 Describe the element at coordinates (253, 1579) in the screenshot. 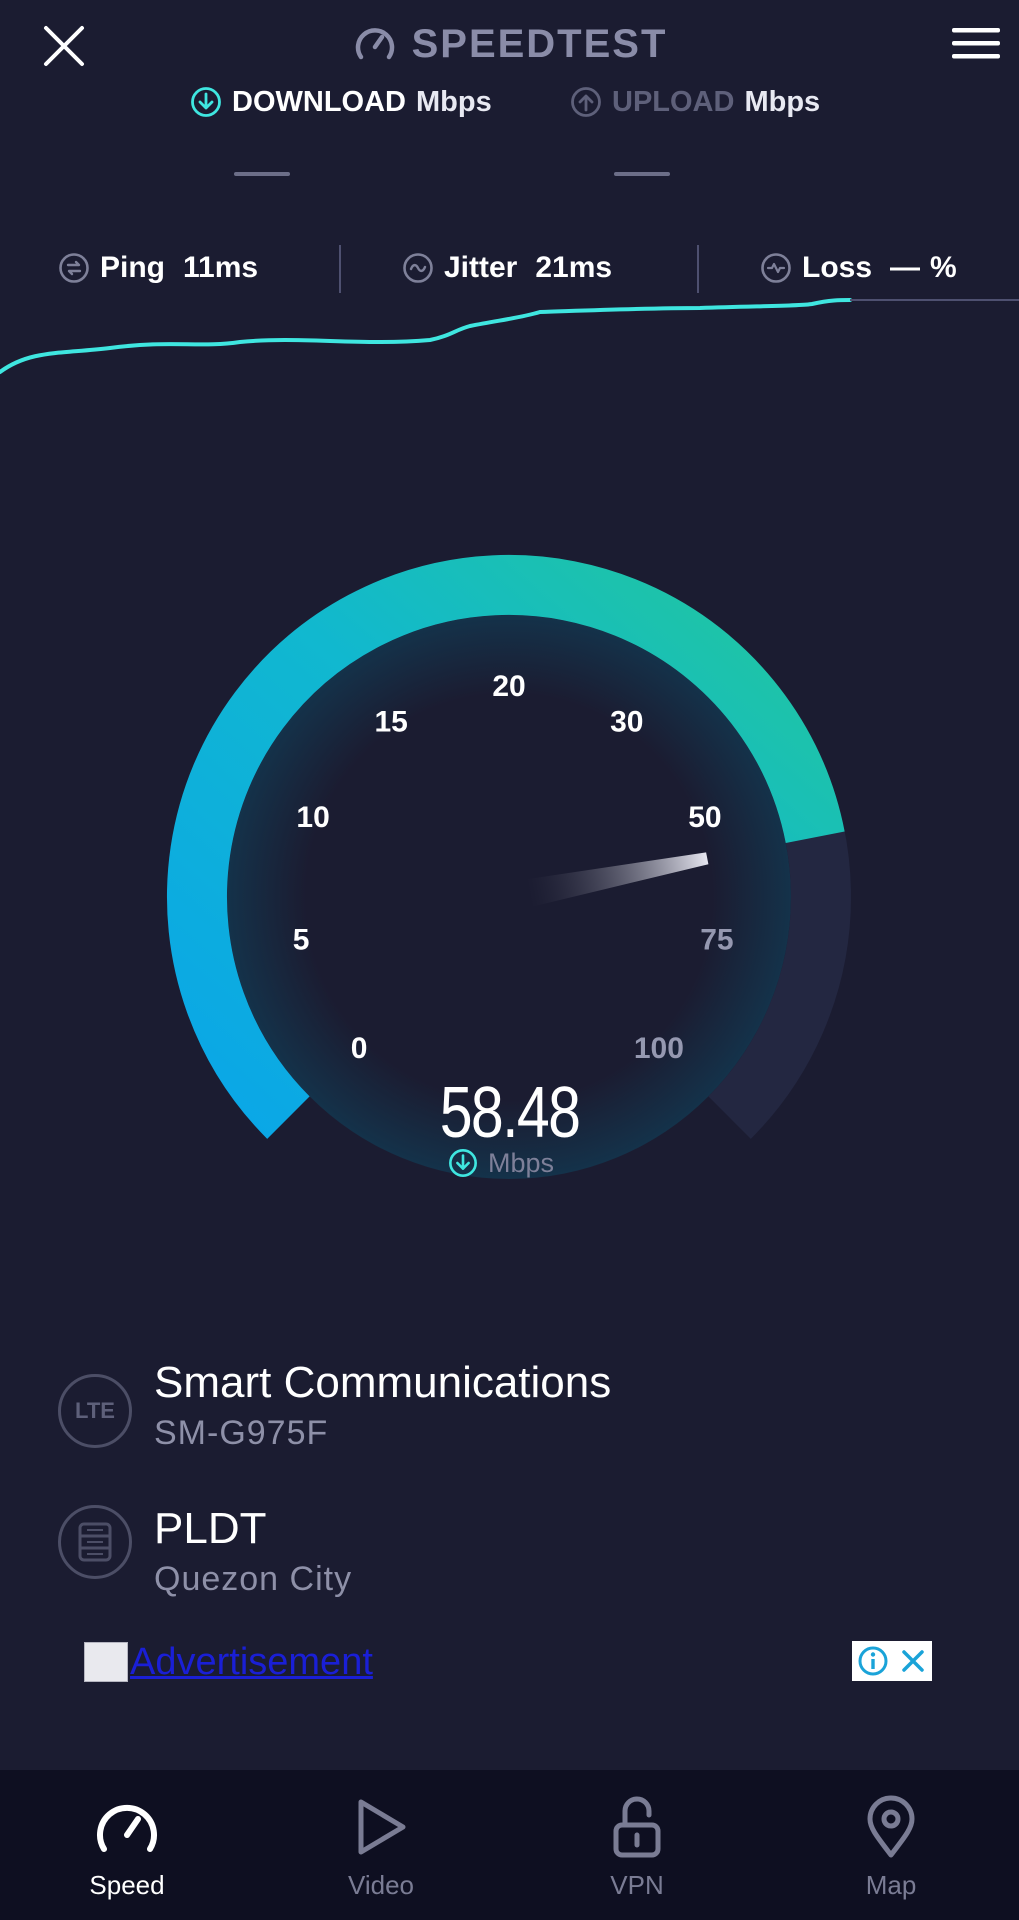

I see `server-location: Quezon City` at that location.